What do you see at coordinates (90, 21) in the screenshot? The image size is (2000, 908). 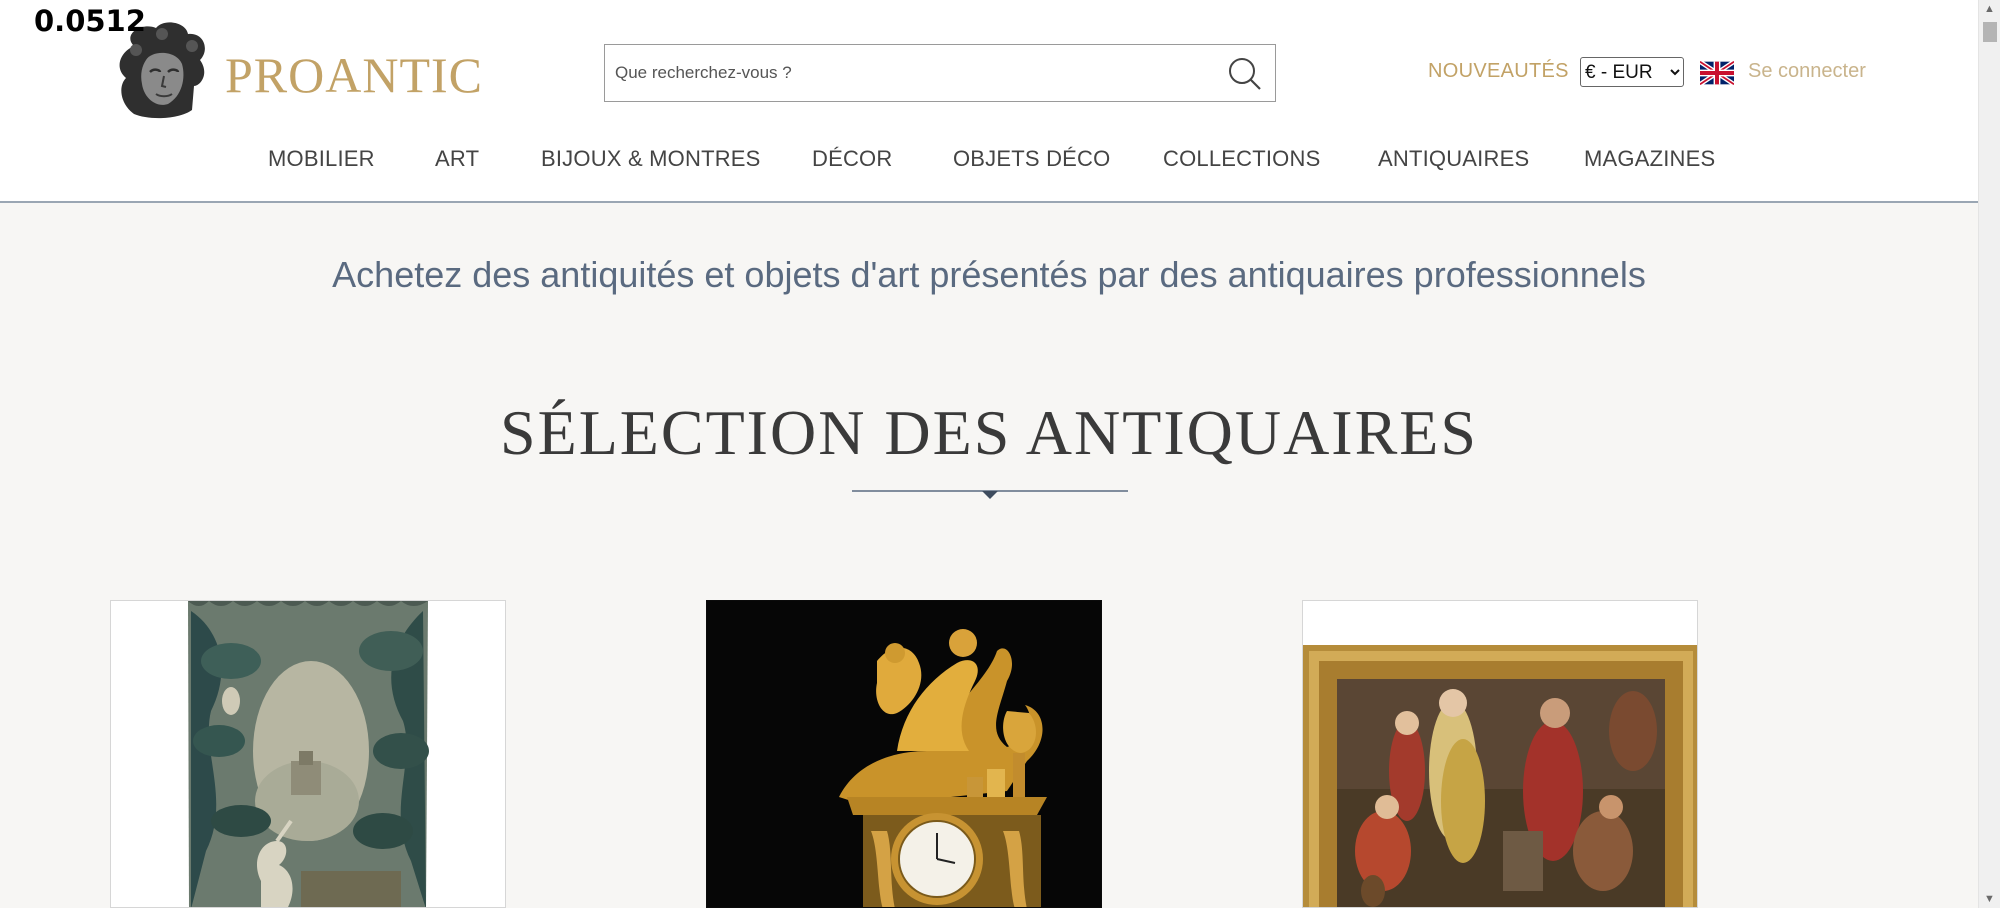 I see `overlay-value: 0.0512` at bounding box center [90, 21].